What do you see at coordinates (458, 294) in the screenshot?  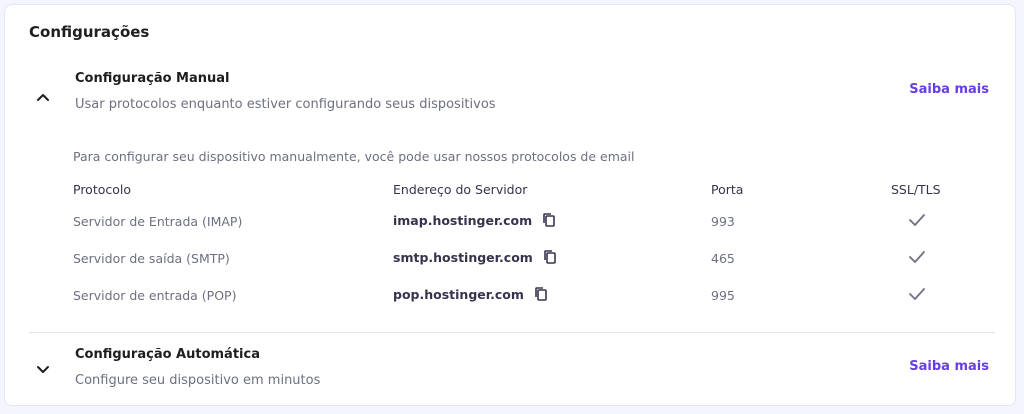 I see `server-address: pop.hostinger.com` at bounding box center [458, 294].